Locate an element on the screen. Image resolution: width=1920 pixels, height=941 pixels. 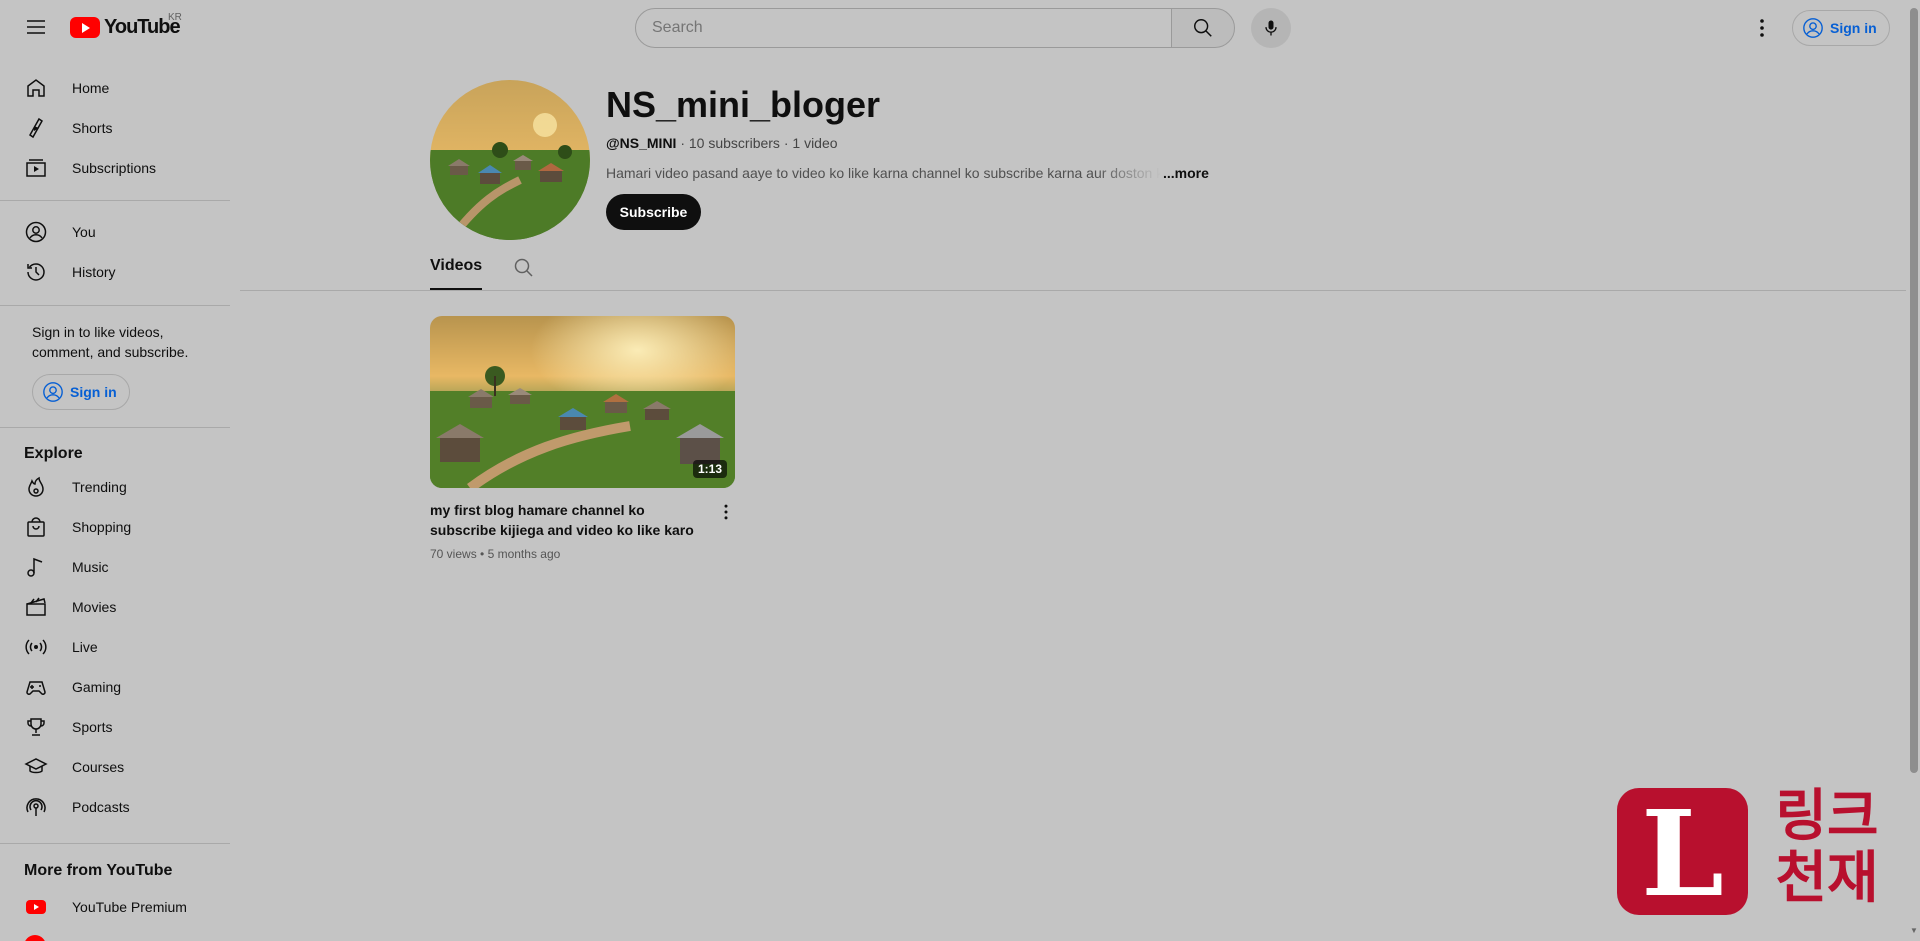
music-note-icon is located at coordinates (36, 567).